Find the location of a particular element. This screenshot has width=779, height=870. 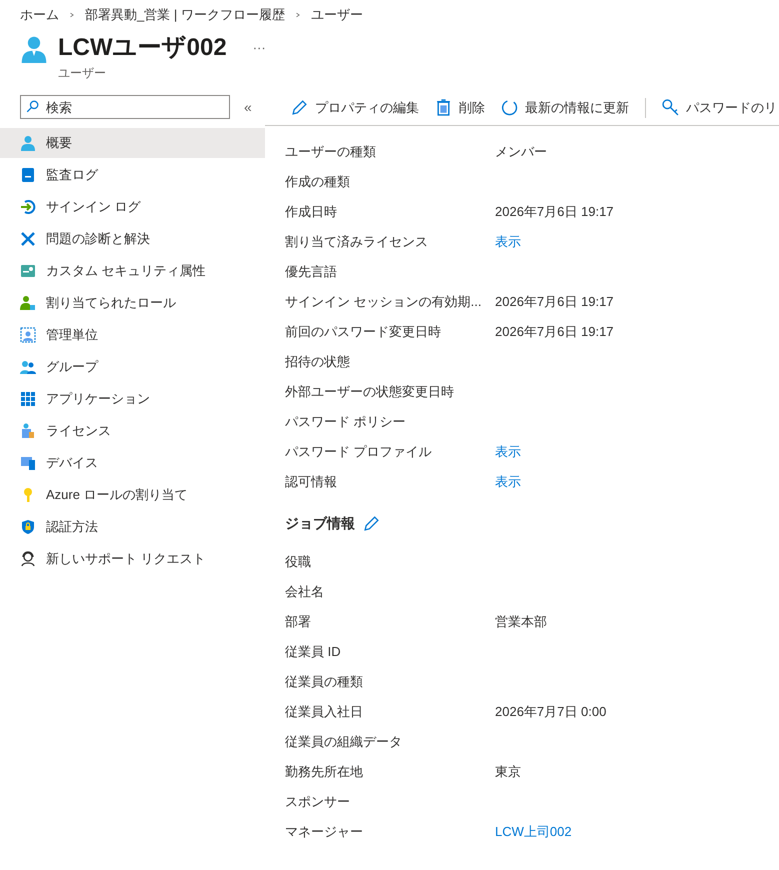

toolbar-button: 削除 is located at coordinates (460, 108).